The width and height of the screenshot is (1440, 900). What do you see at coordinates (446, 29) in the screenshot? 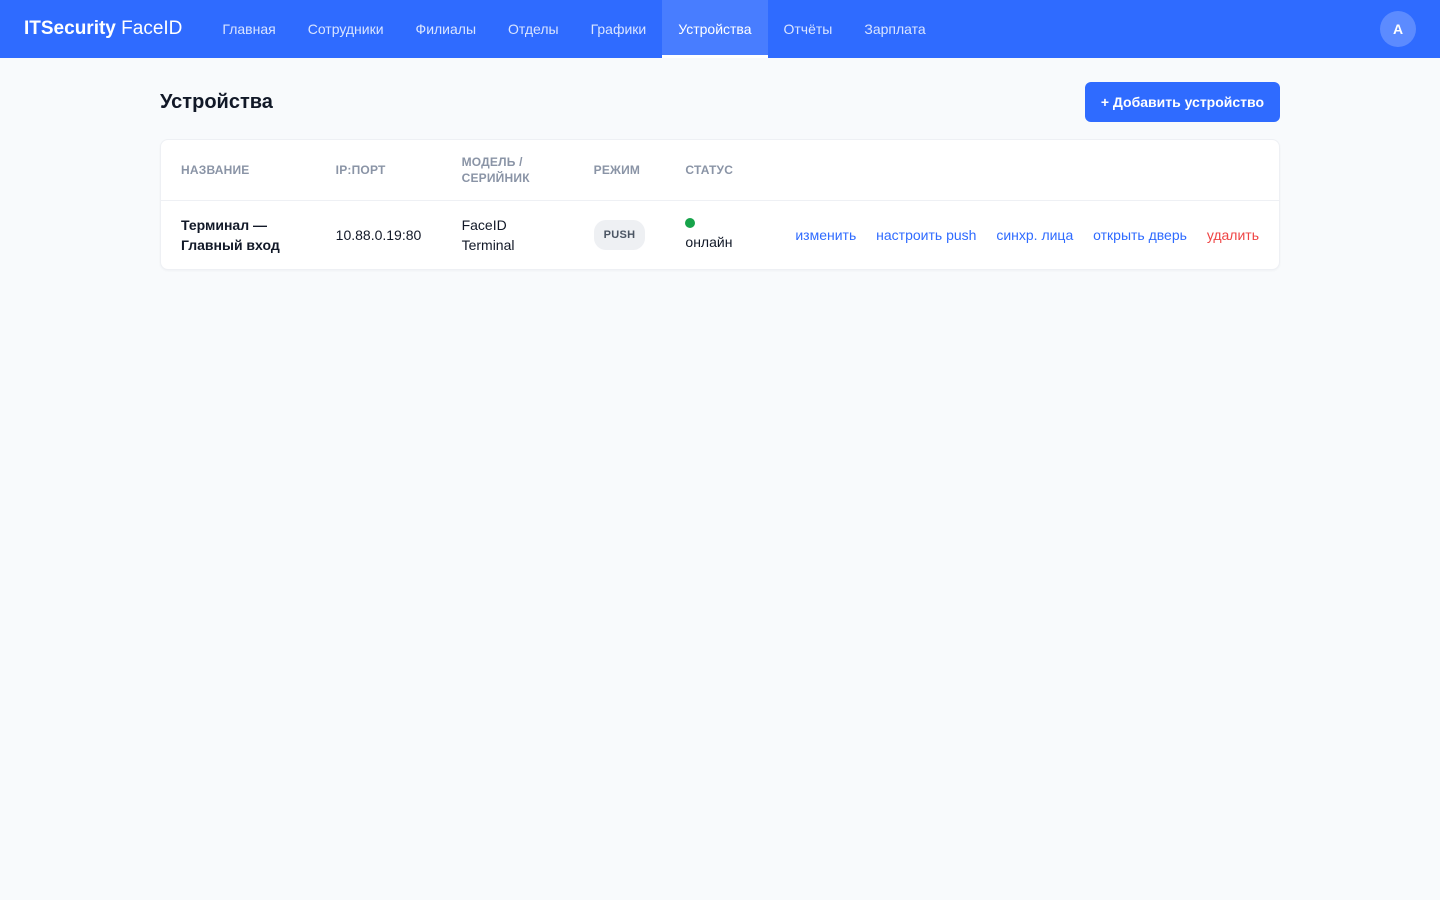
I see `nav-item-branches: Филиалы` at bounding box center [446, 29].